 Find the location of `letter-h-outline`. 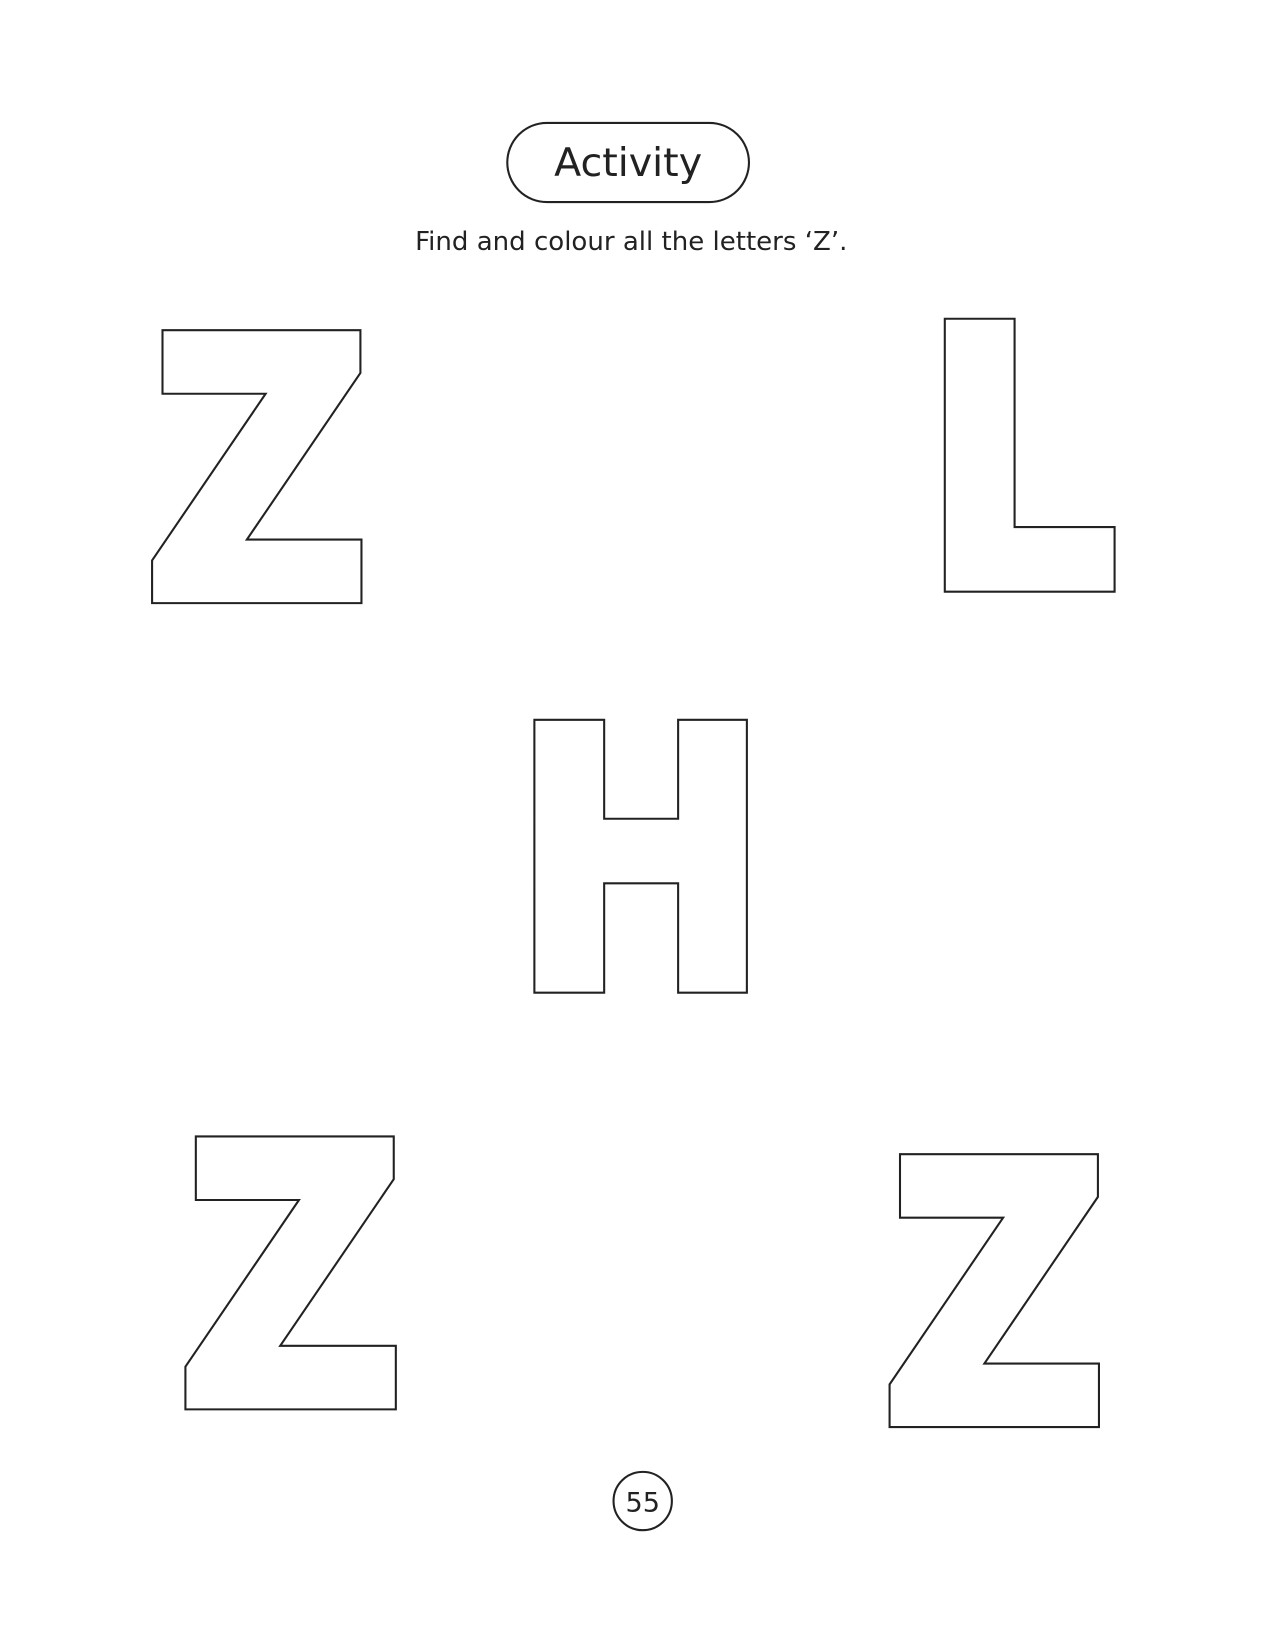

letter-h-outline is located at coordinates (640, 856).